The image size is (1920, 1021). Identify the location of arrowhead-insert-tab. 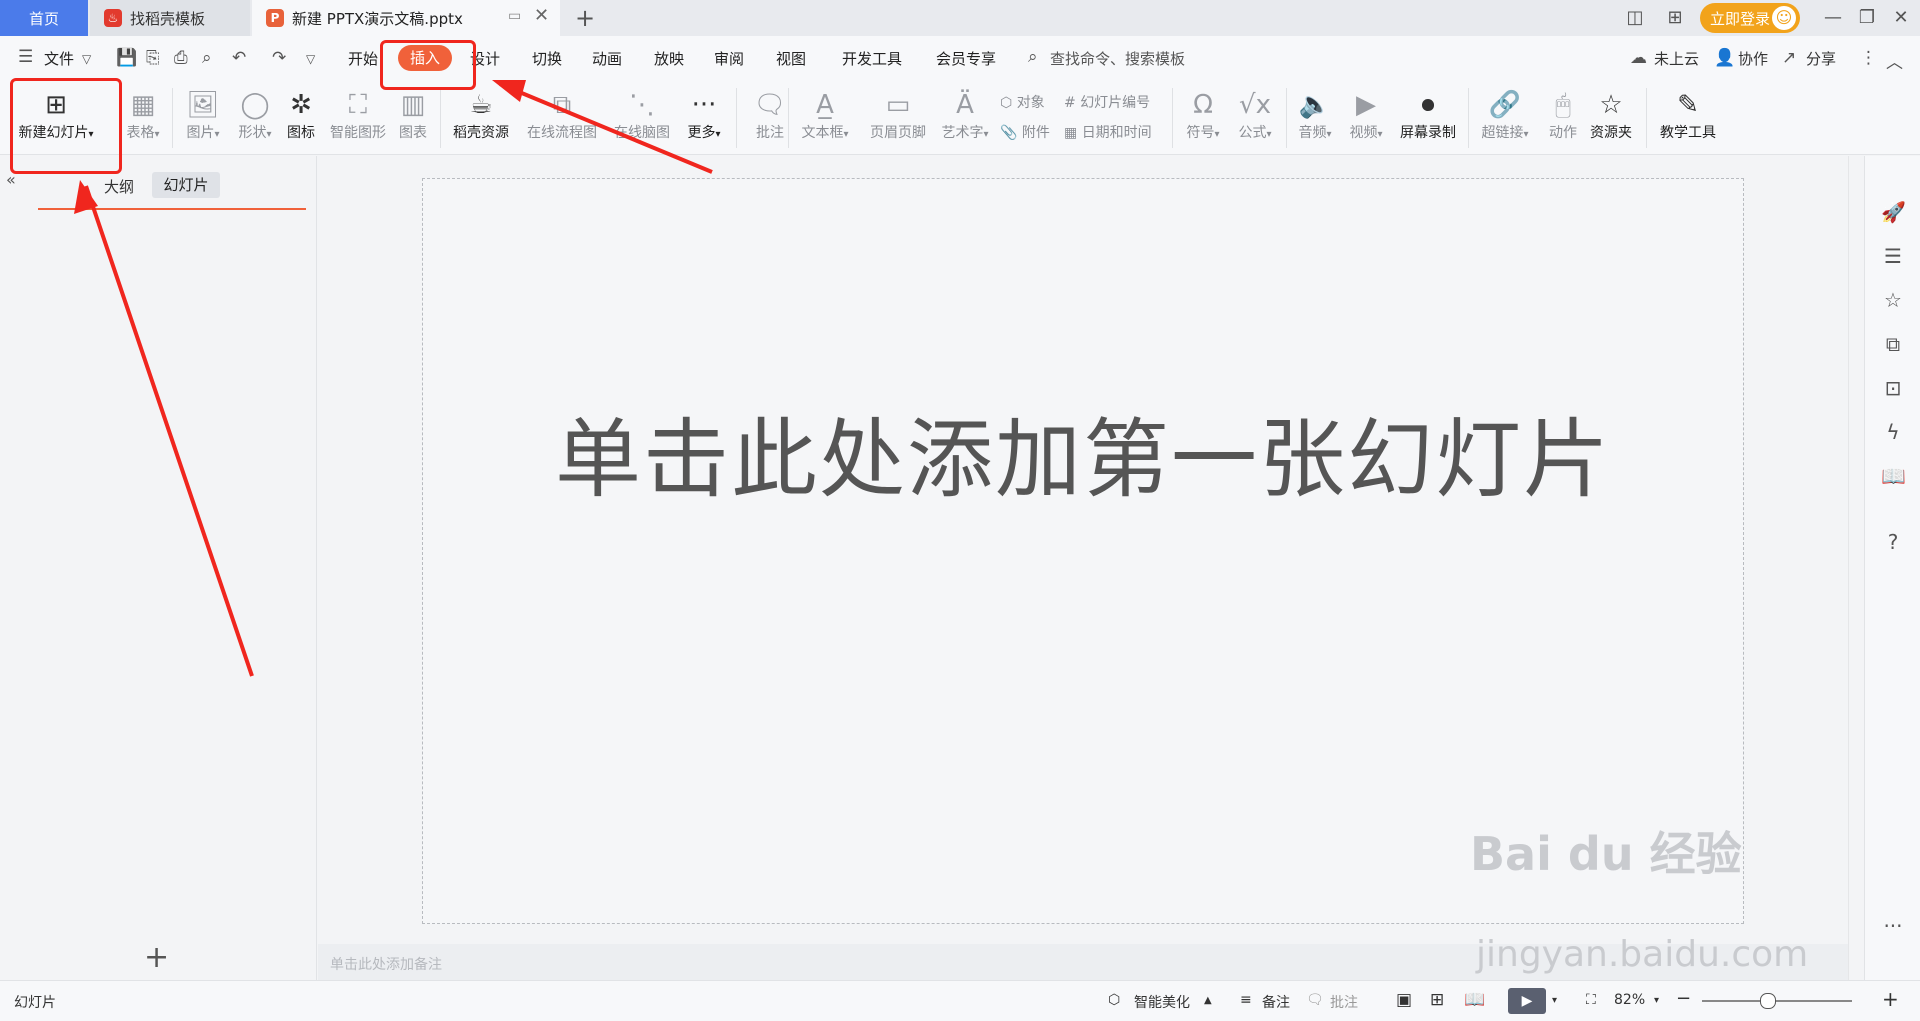
(509, 91).